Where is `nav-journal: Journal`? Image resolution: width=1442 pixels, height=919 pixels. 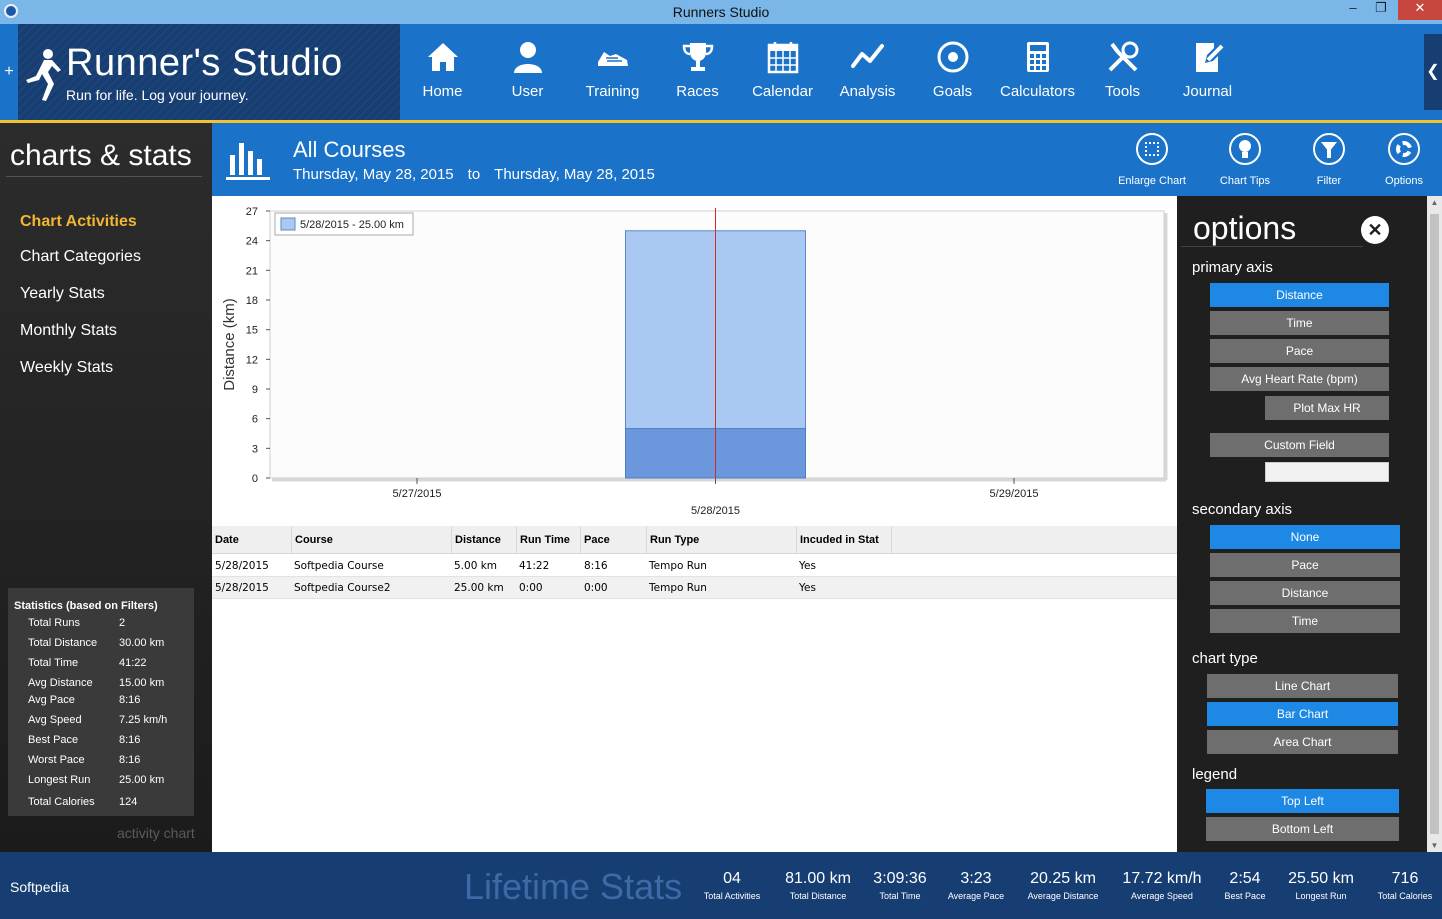
nav-journal: Journal is located at coordinates (1207, 72).